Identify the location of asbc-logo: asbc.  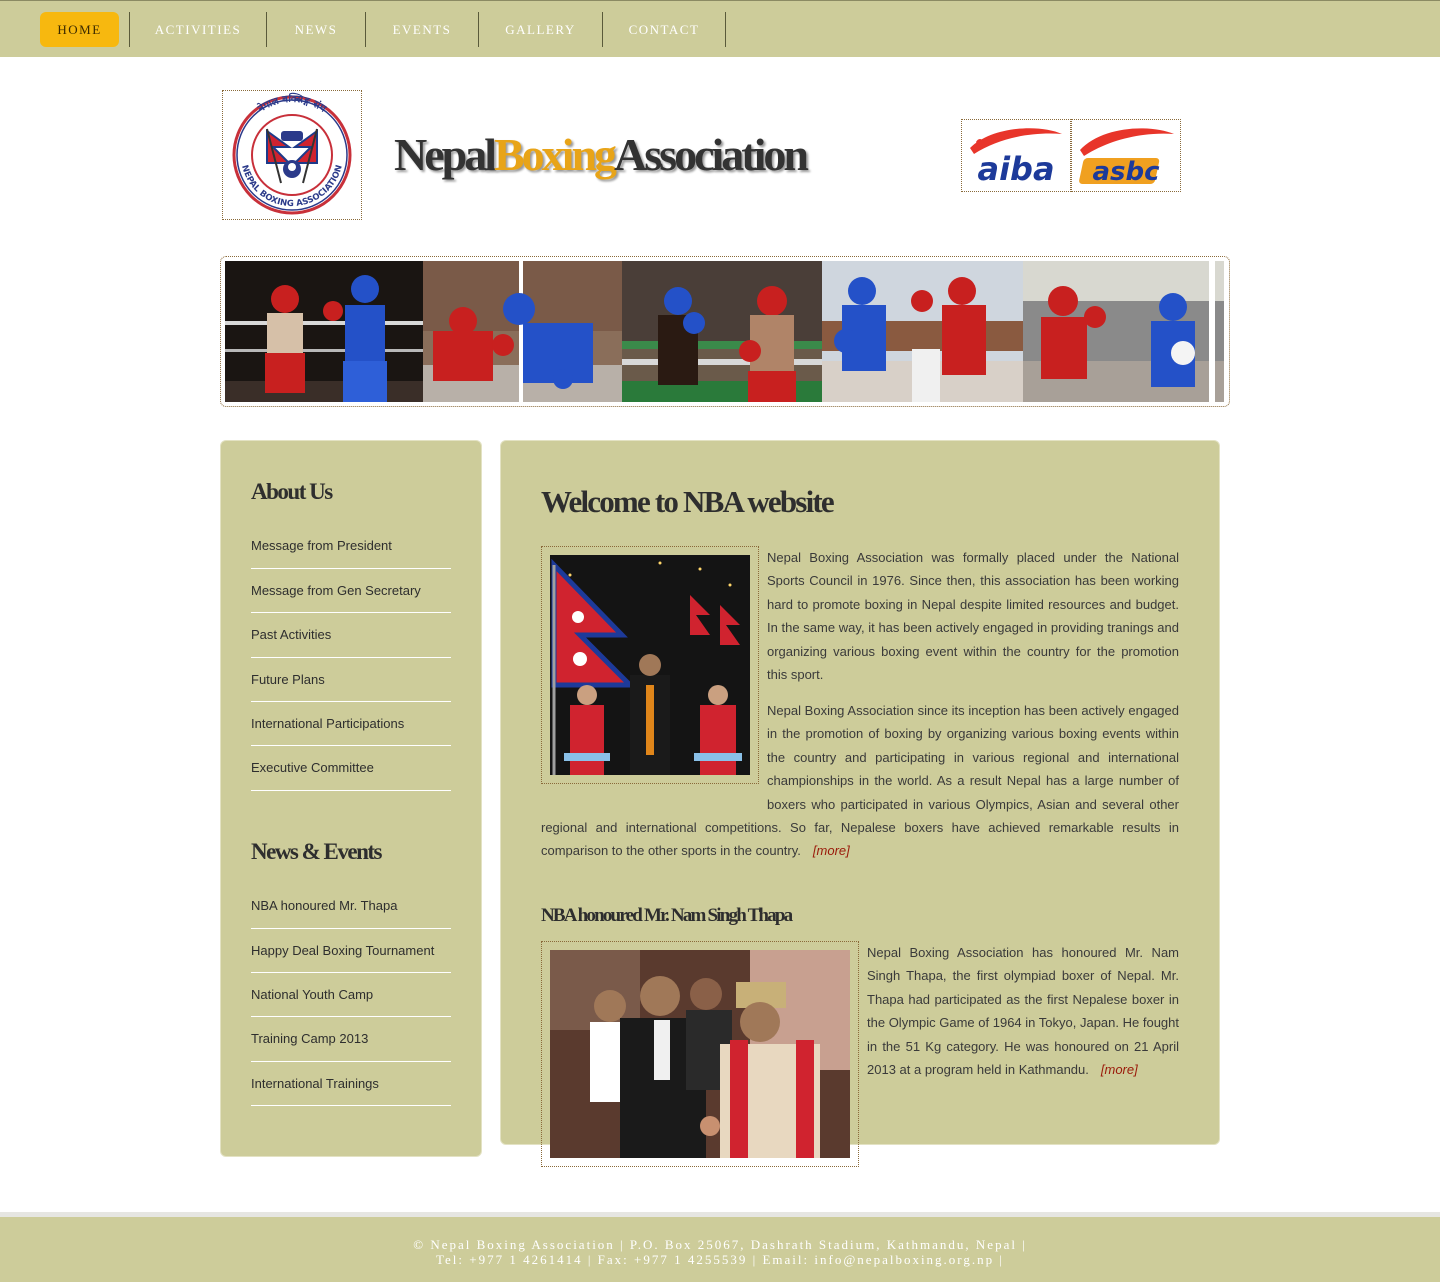
(1126, 155).